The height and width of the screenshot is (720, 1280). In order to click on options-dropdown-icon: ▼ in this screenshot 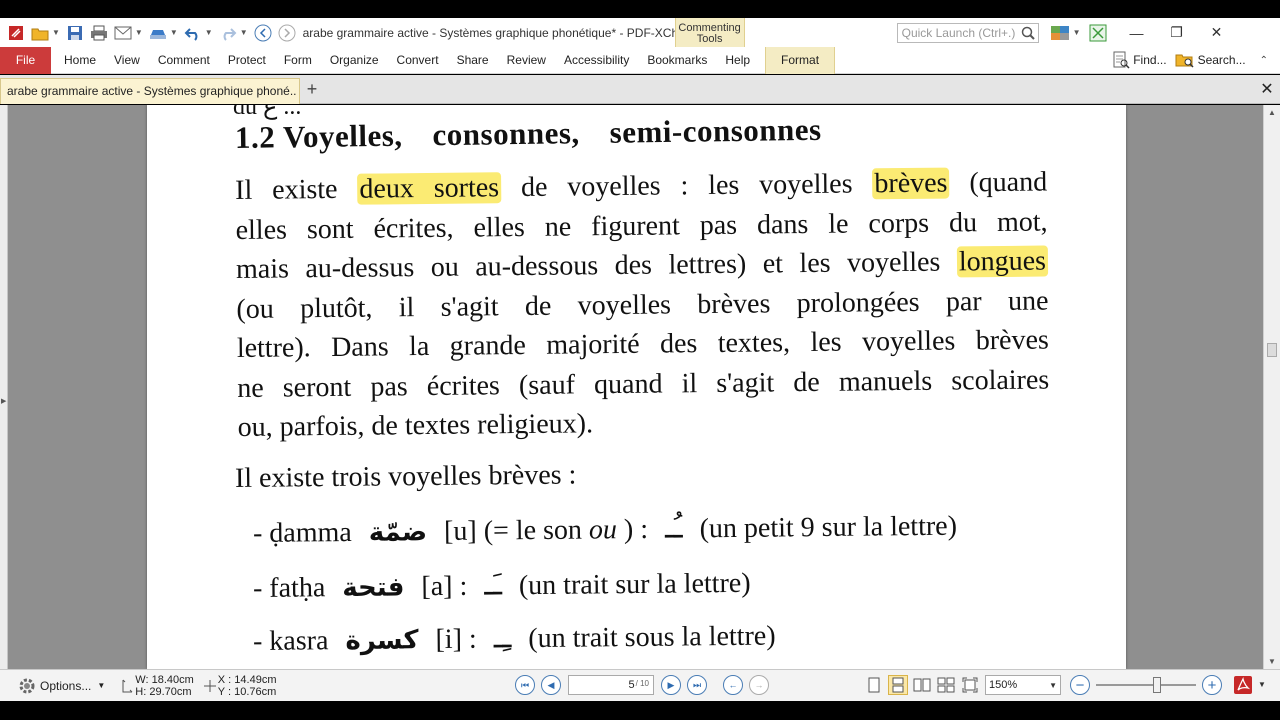, I will do `click(101, 685)`.